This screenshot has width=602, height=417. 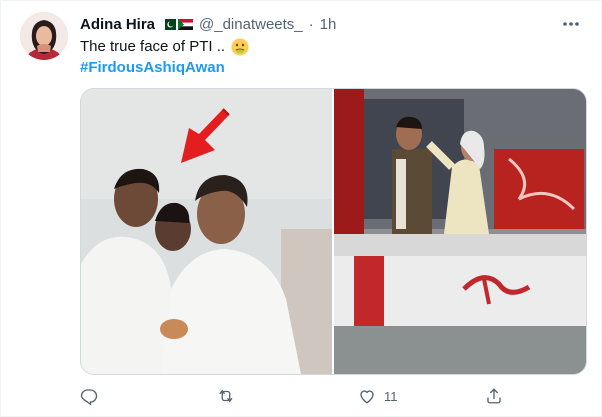 I want to click on likes-count: 11, so click(x=391, y=396).